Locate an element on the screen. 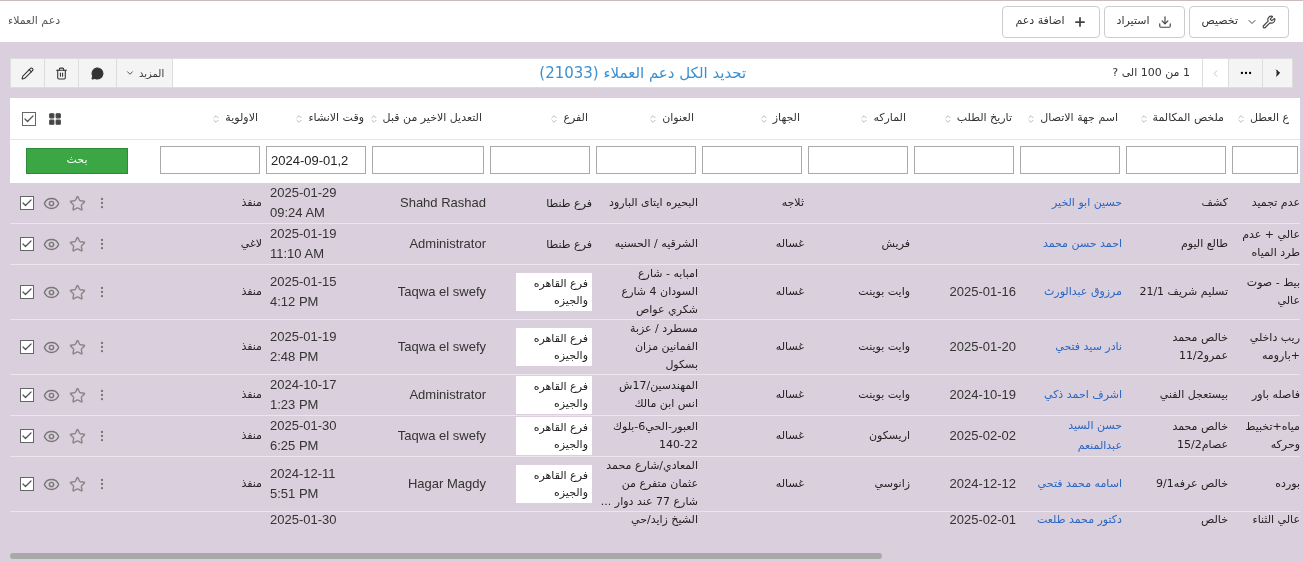  column-header: وقت الانشاء is located at coordinates (336, 118).